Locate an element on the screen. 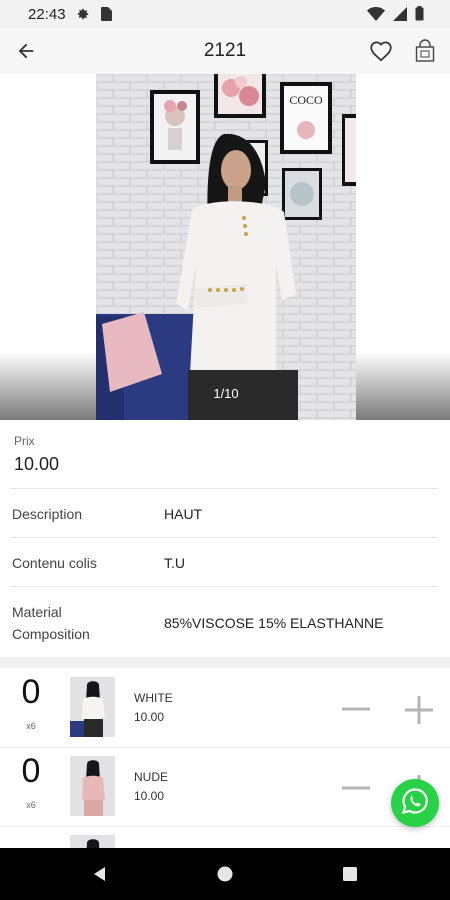  detail-value: HAUT is located at coordinates (183, 514).